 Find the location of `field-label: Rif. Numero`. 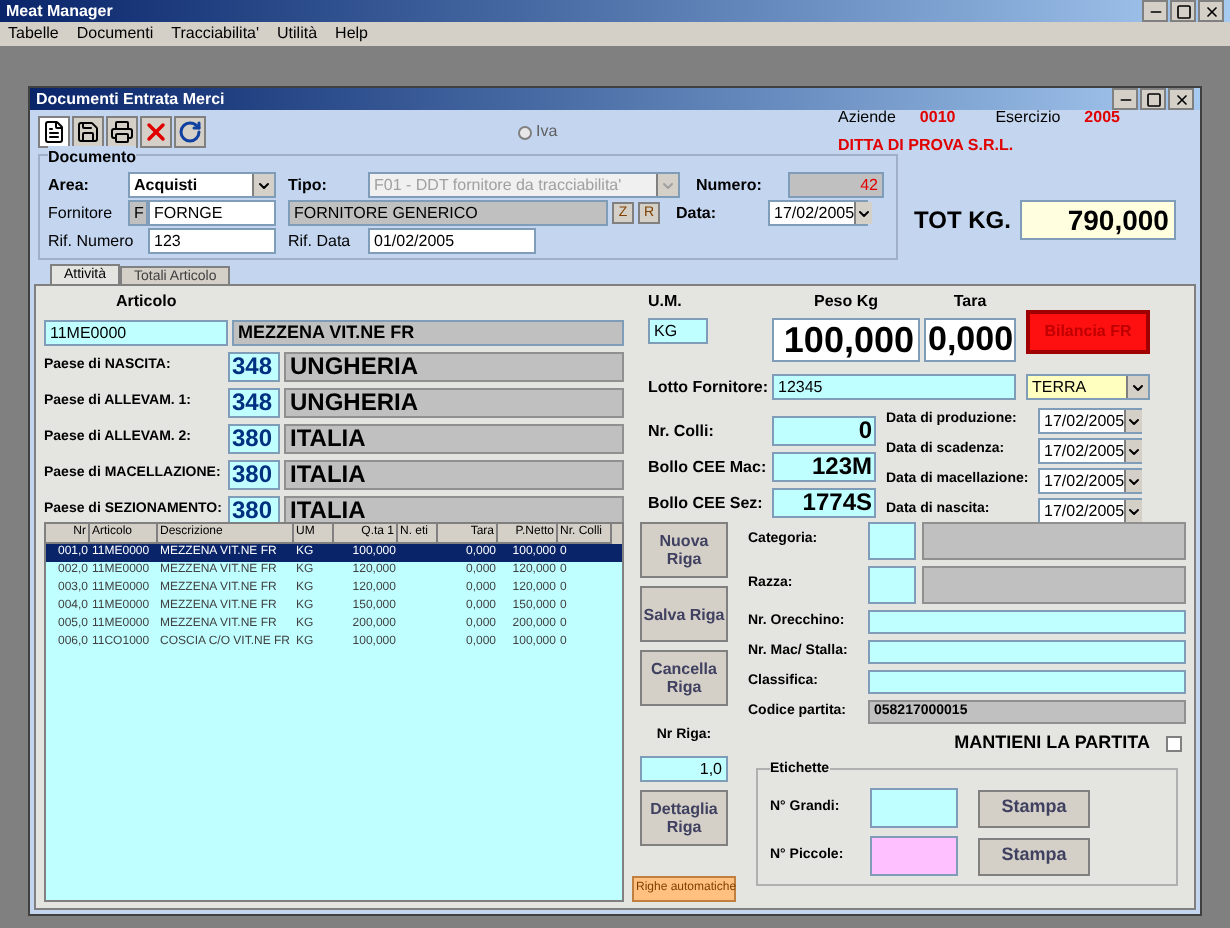

field-label: Rif. Numero is located at coordinates (92, 241).